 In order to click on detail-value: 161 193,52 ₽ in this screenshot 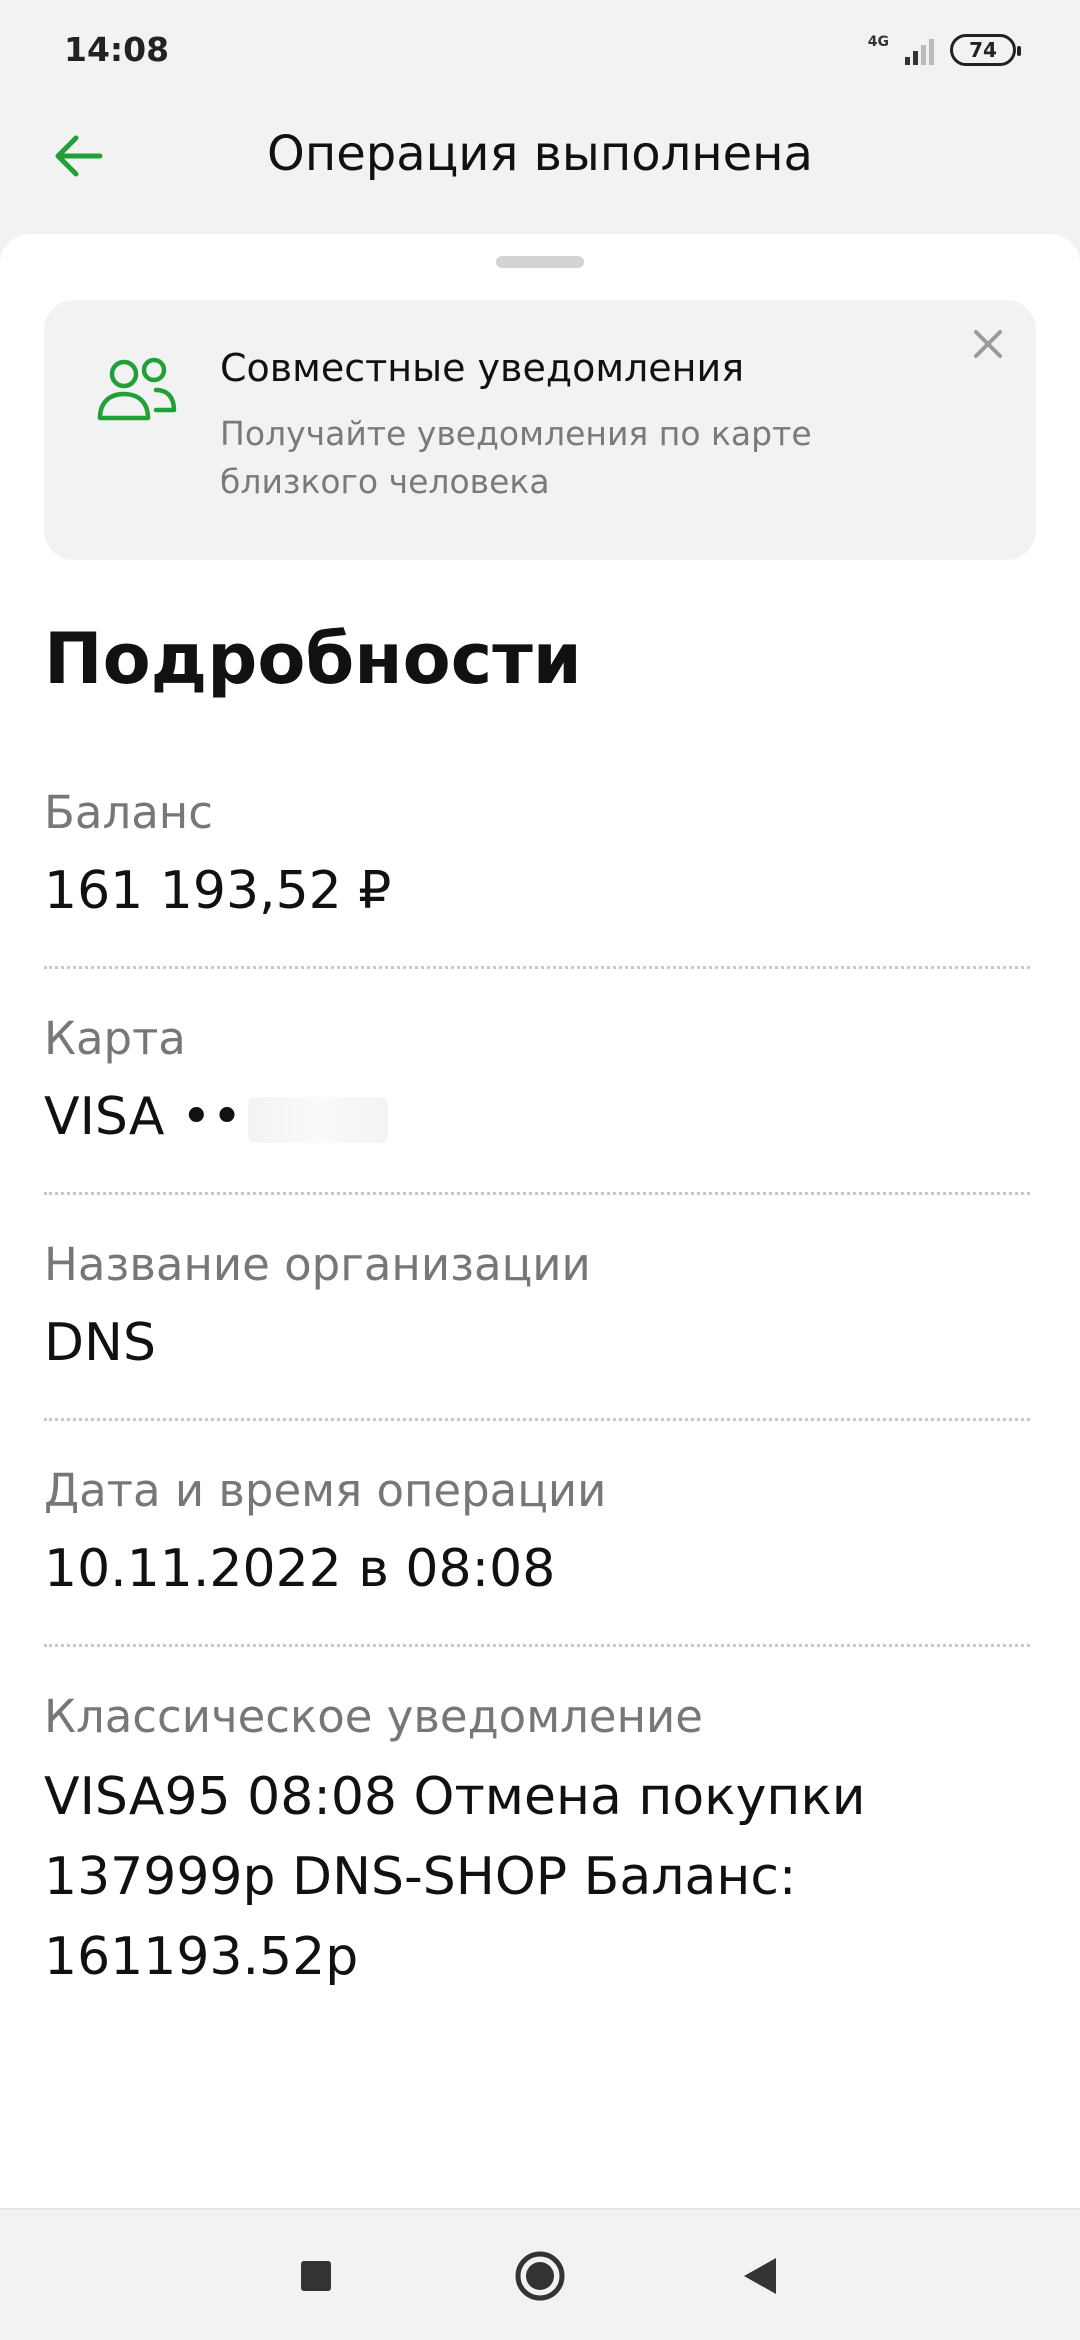, I will do `click(218, 891)`.